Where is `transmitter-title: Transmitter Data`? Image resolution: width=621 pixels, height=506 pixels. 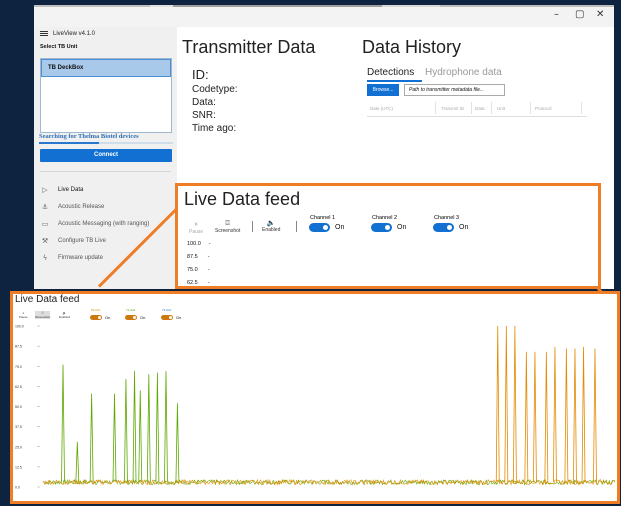 transmitter-title: Transmitter Data is located at coordinates (249, 47).